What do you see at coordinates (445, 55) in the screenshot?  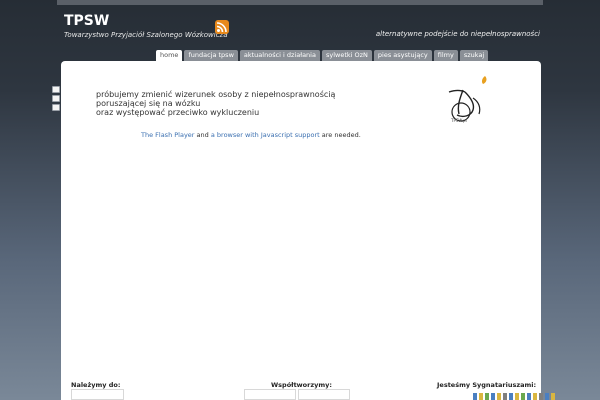 I see `nav-tab-5: filmy` at bounding box center [445, 55].